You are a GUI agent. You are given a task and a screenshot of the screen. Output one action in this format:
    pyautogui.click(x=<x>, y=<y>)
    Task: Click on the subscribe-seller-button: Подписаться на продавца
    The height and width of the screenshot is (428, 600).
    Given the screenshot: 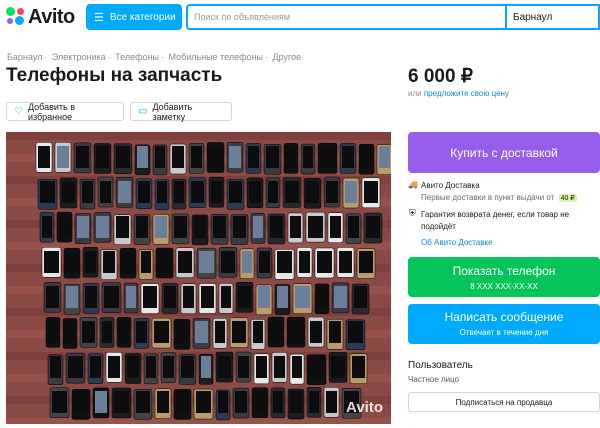 What is the action you would take?
    pyautogui.click(x=504, y=402)
    